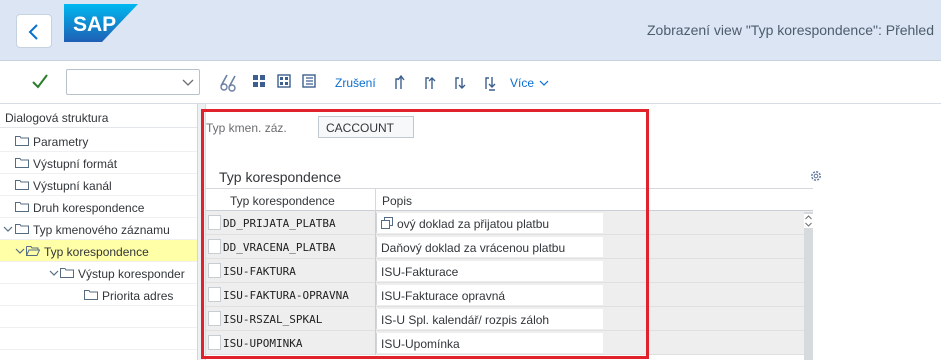 The width and height of the screenshot is (941, 360). I want to click on row-description-cell: Daňový doklad za vrácenou platbu, so click(489, 247).